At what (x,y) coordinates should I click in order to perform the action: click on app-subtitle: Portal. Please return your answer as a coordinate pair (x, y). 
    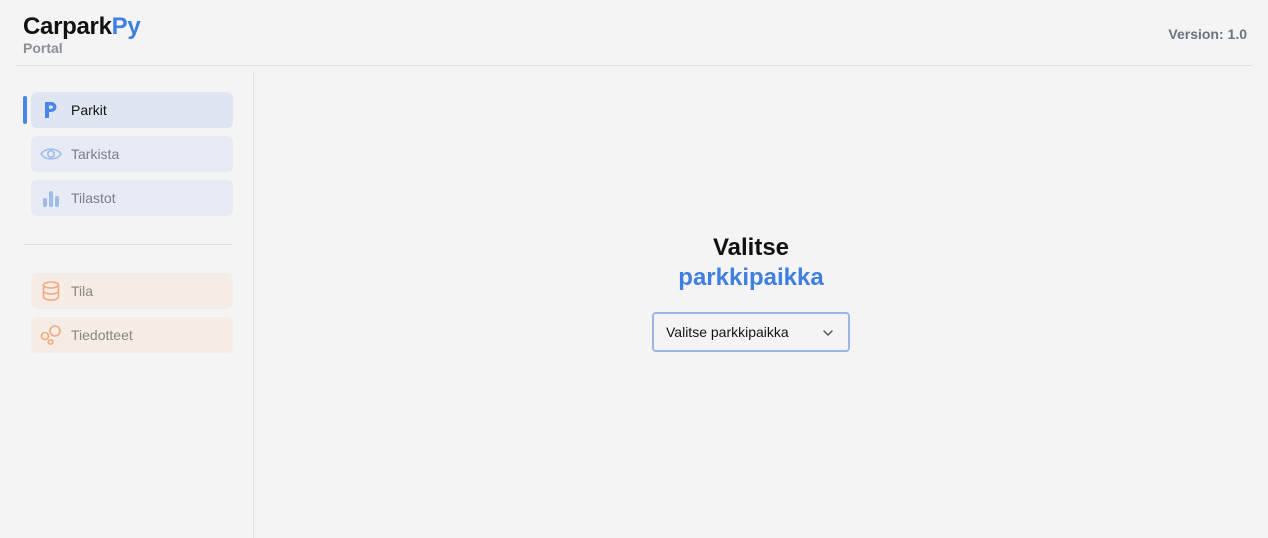
    Looking at the image, I should click on (43, 48).